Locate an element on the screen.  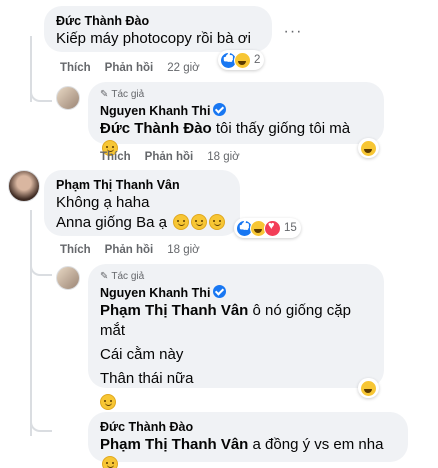
reaction-count: 15 is located at coordinates (290, 228).